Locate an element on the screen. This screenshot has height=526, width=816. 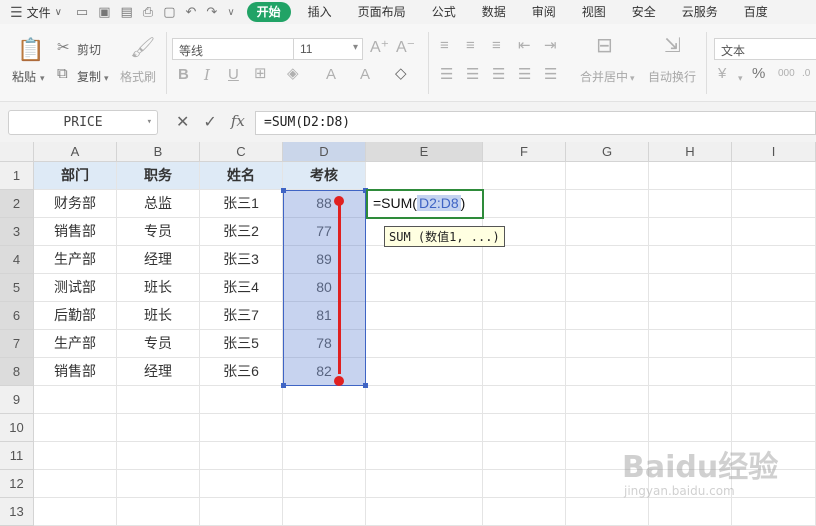
row-header-4: 4 is located at coordinates (17, 260).